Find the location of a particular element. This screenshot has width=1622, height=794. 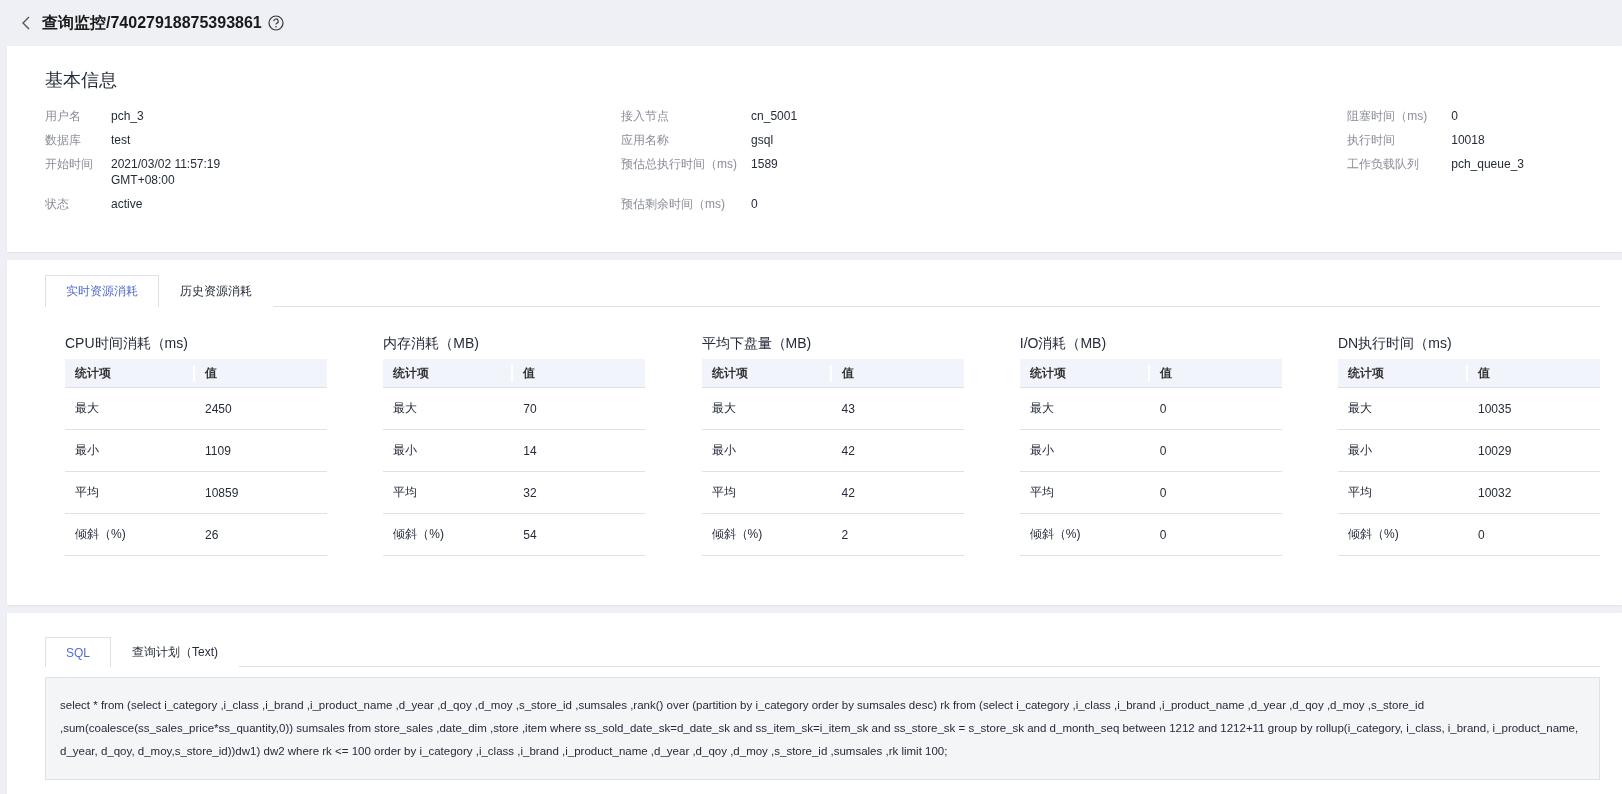

table-cell-text: 26 is located at coordinates (211, 534).